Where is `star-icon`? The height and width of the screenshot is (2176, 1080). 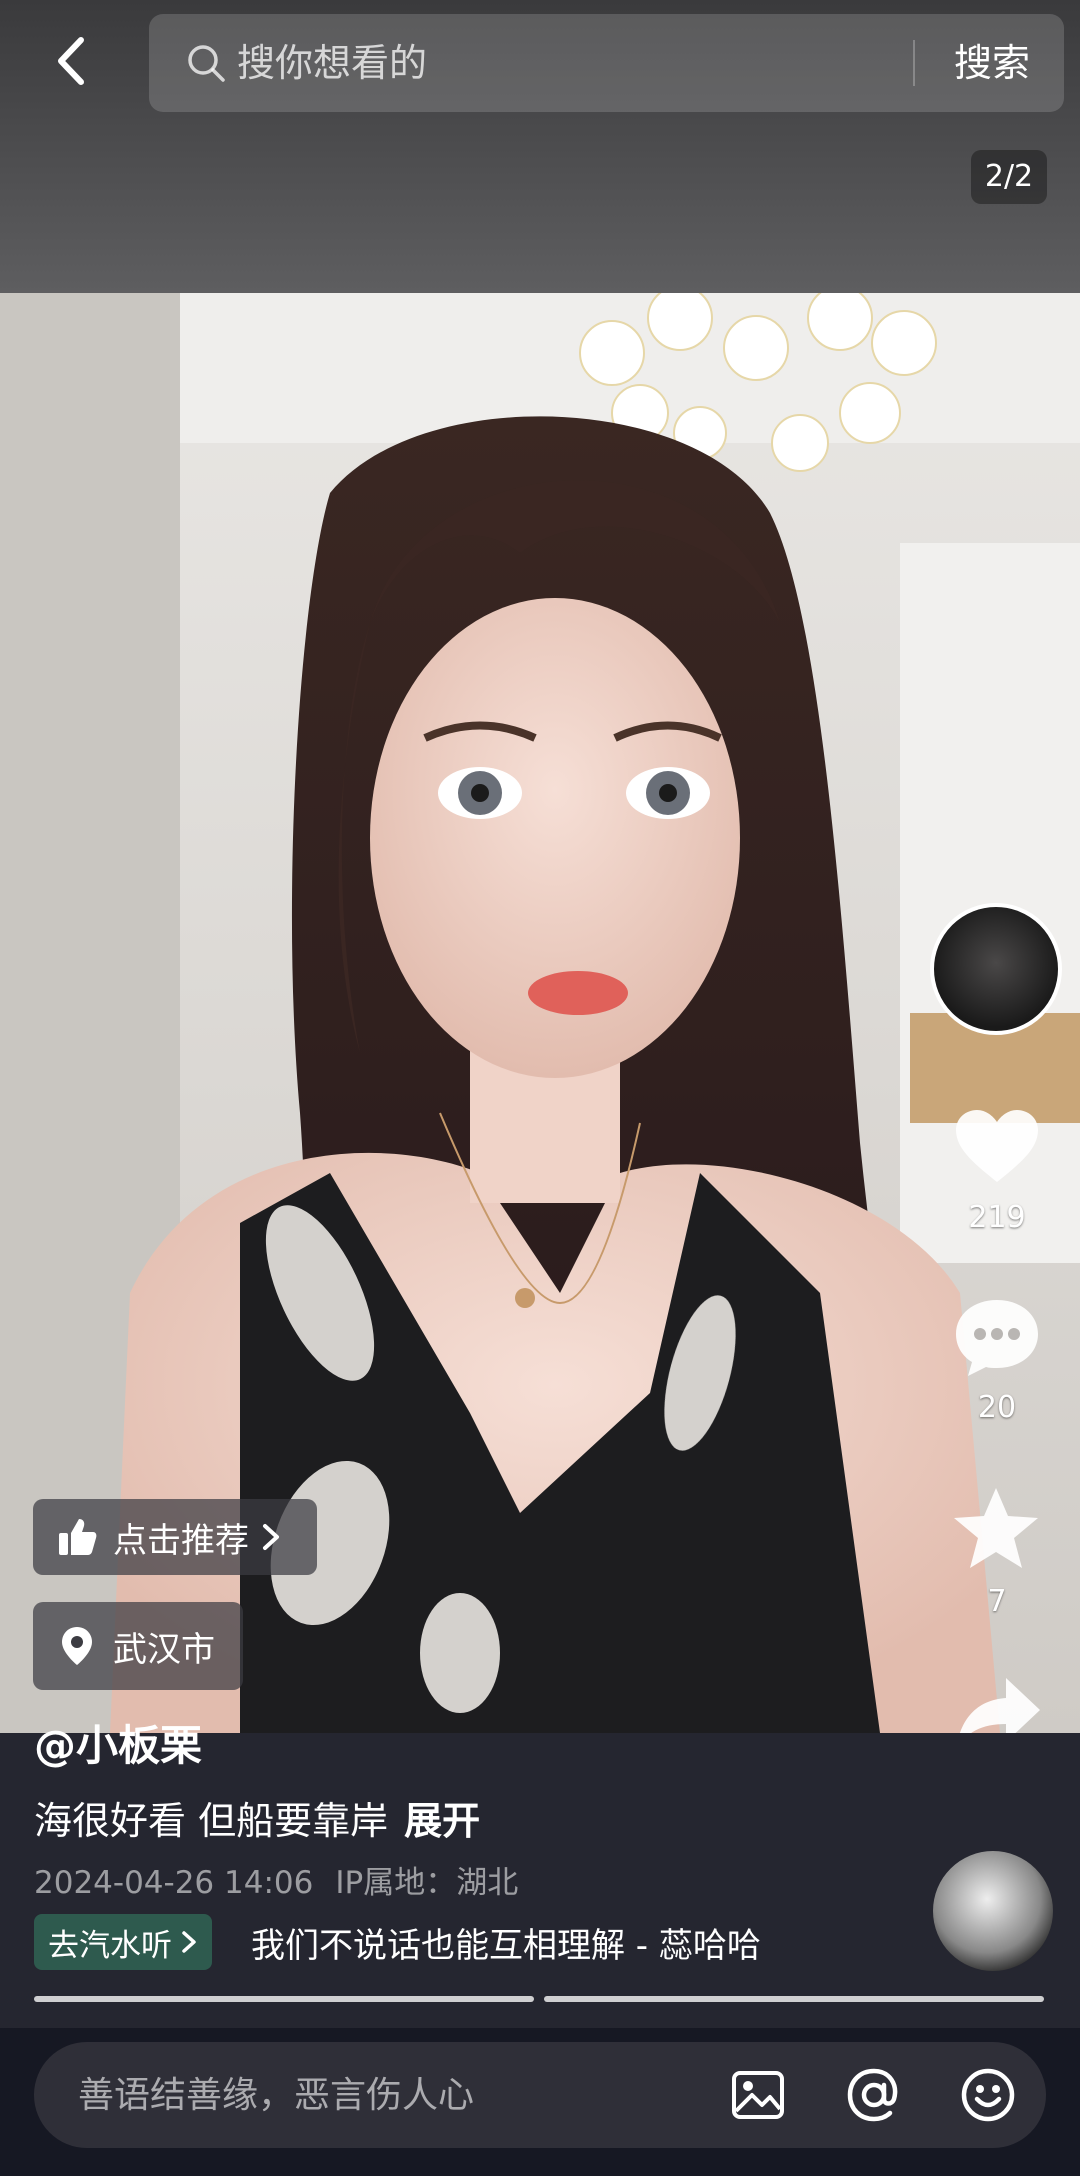 star-icon is located at coordinates (996, 1528).